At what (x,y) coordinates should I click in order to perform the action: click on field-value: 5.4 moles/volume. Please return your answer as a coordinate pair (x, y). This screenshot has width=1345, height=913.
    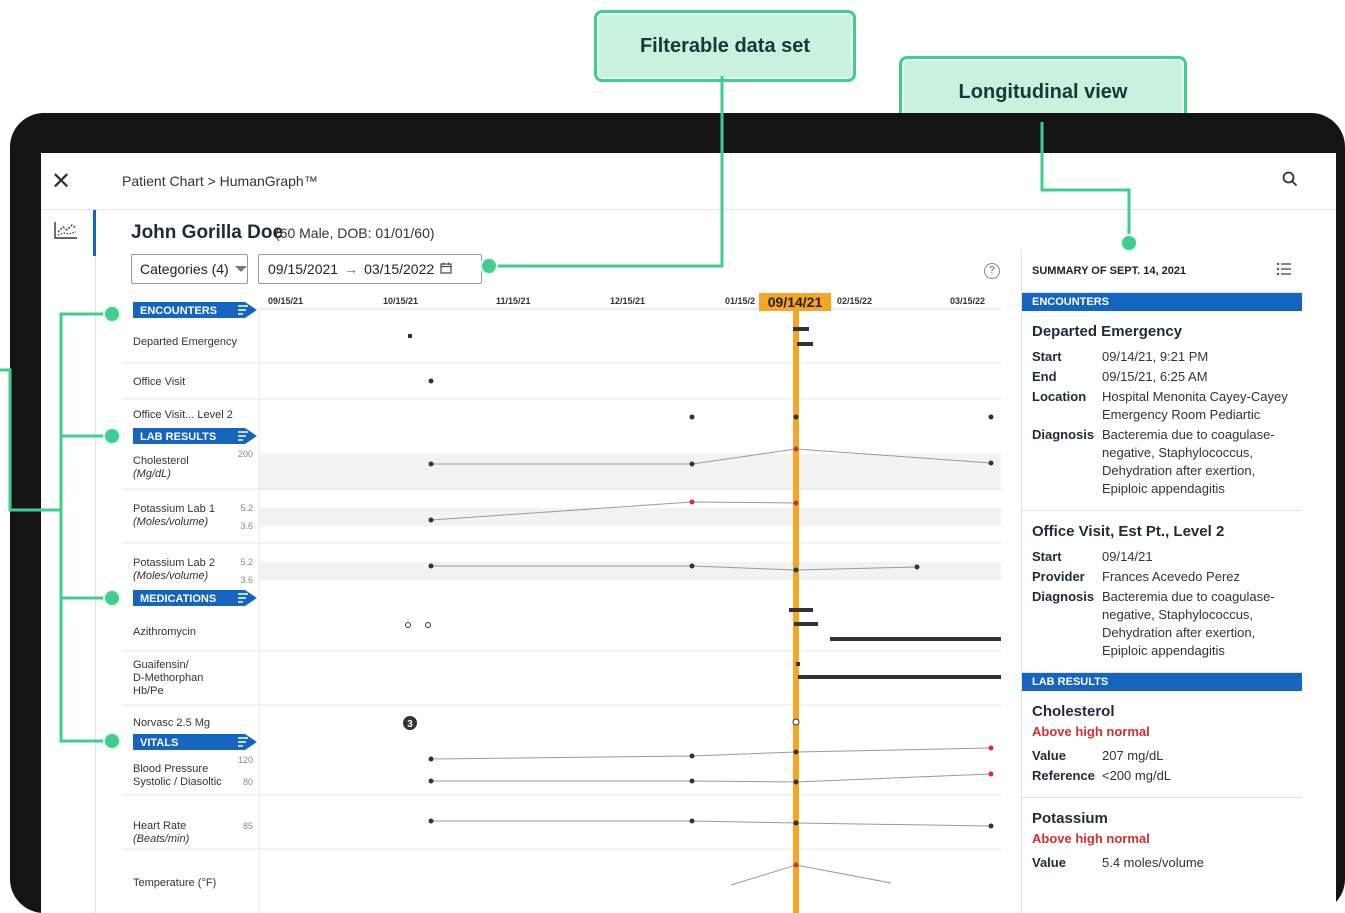
    Looking at the image, I should click on (1153, 862).